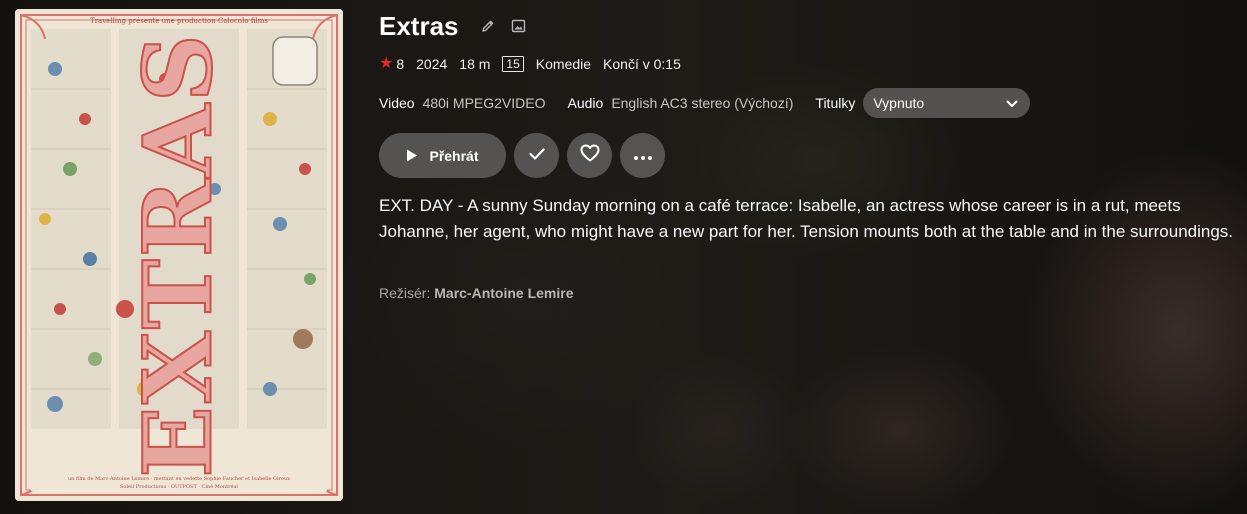  What do you see at coordinates (947, 103) in the screenshot?
I see `subtitles-select: Vypnuto` at bounding box center [947, 103].